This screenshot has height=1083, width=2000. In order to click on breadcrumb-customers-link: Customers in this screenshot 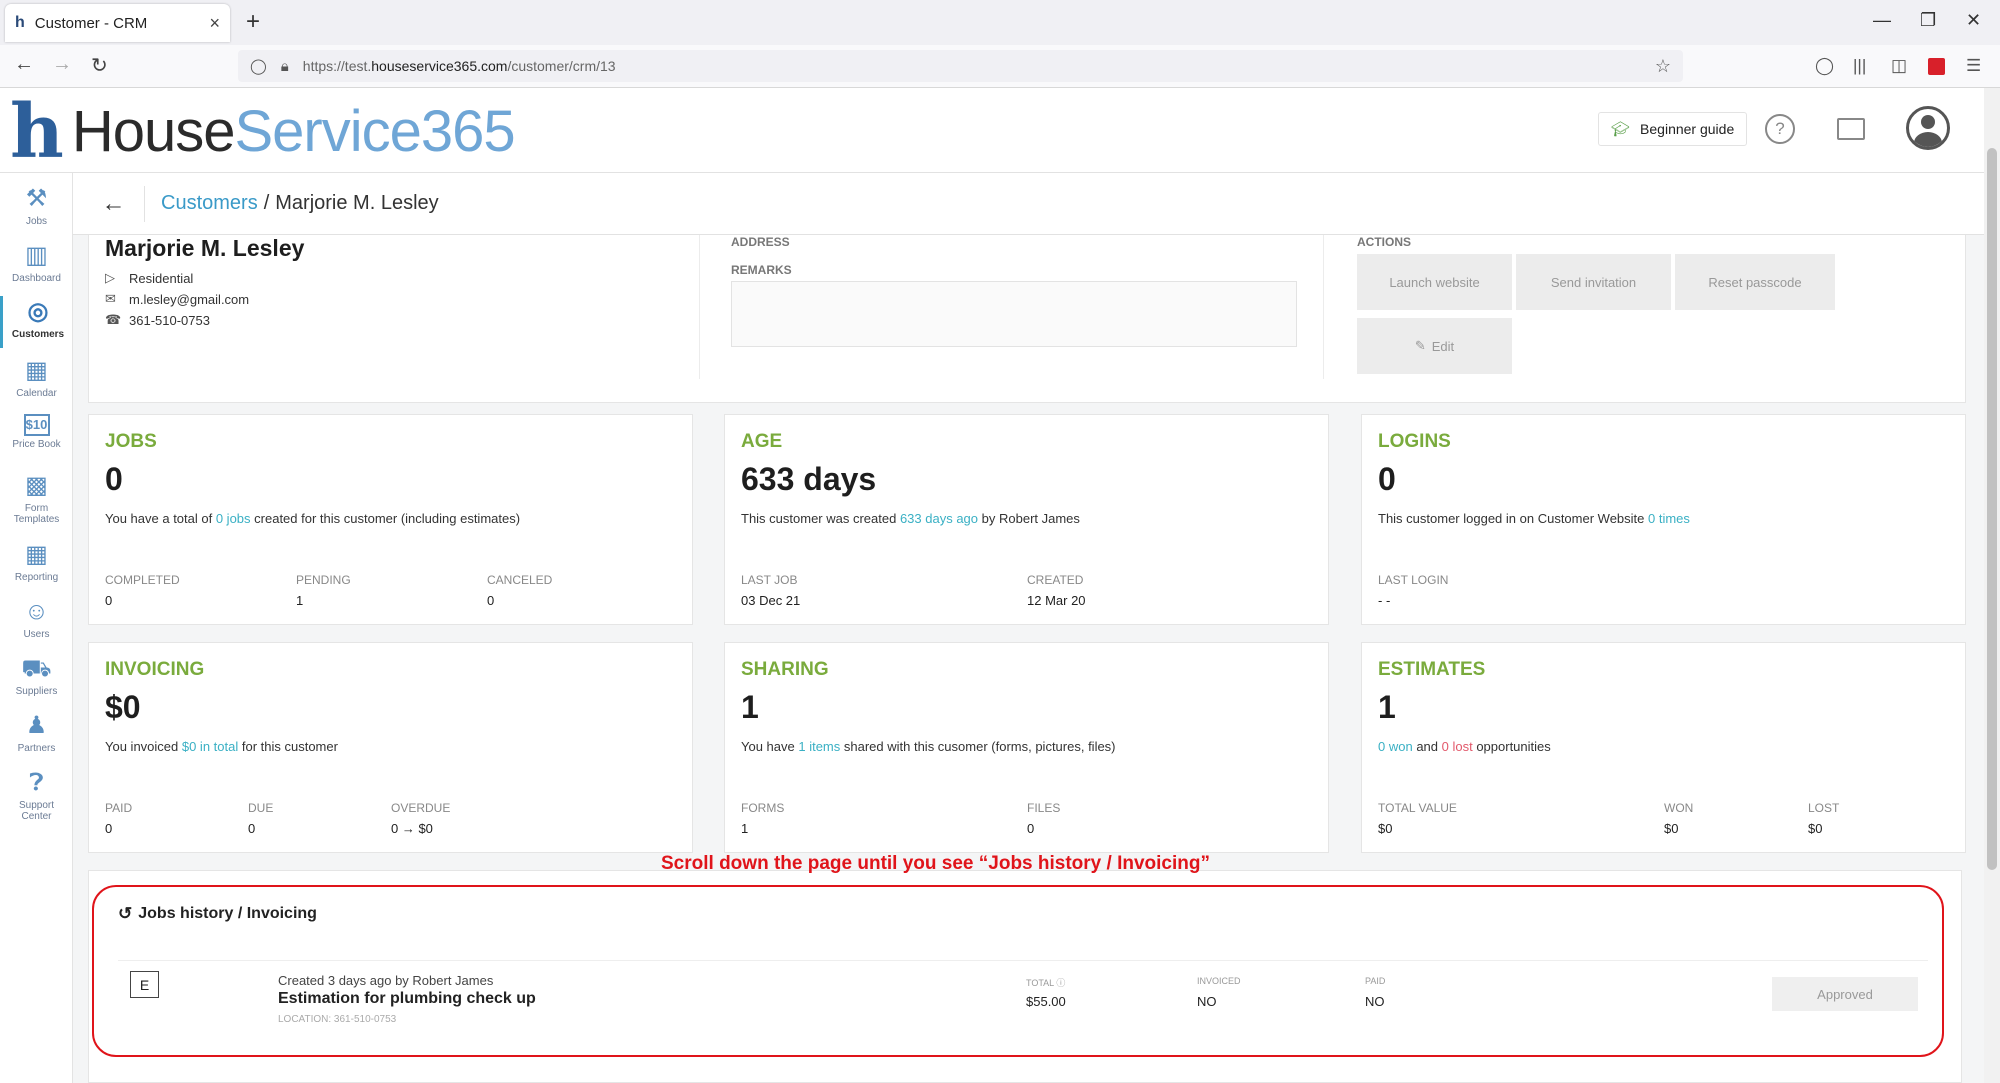, I will do `click(209, 203)`.